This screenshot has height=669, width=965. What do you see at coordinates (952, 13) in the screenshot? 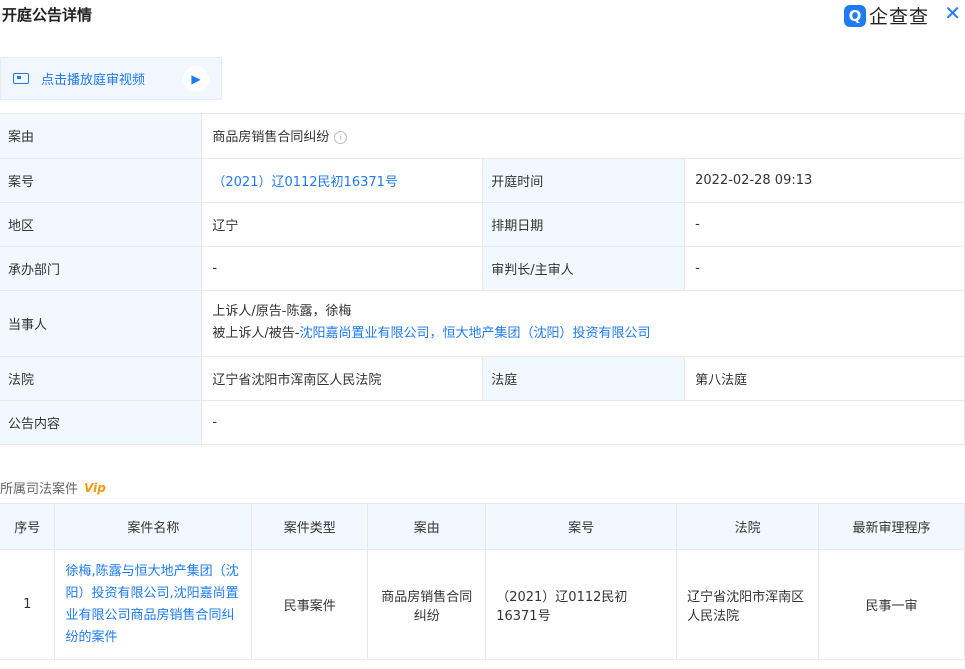
I see `close-icon: ✕` at bounding box center [952, 13].